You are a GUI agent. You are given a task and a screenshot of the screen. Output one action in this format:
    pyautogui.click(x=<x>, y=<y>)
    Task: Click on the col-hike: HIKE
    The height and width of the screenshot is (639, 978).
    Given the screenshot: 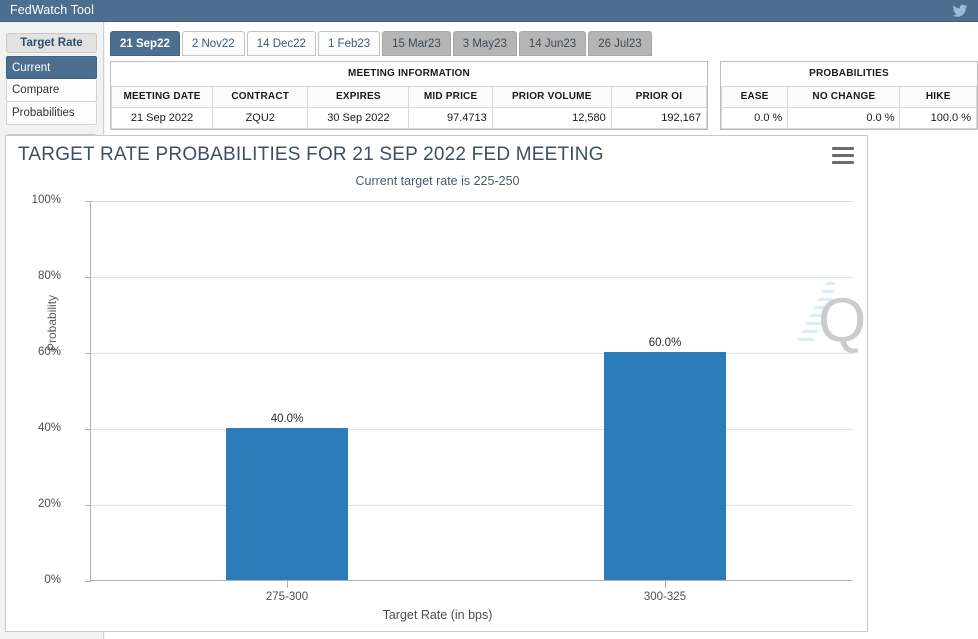 What is the action you would take?
    pyautogui.click(x=938, y=96)
    